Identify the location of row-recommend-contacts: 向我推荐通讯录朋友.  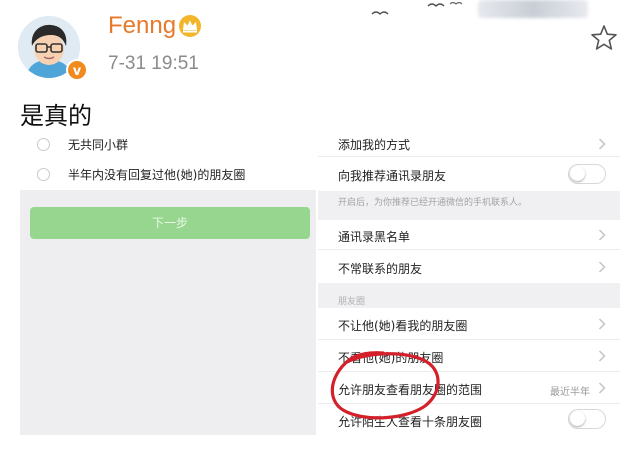
(469, 174).